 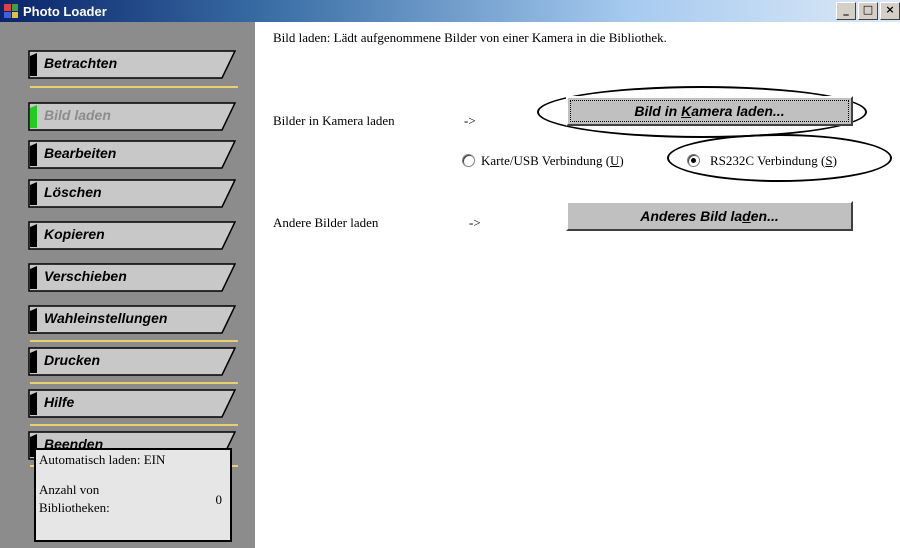 I want to click on radio-card-usb-label: Karte/USB Verbindung (U), so click(x=552, y=161).